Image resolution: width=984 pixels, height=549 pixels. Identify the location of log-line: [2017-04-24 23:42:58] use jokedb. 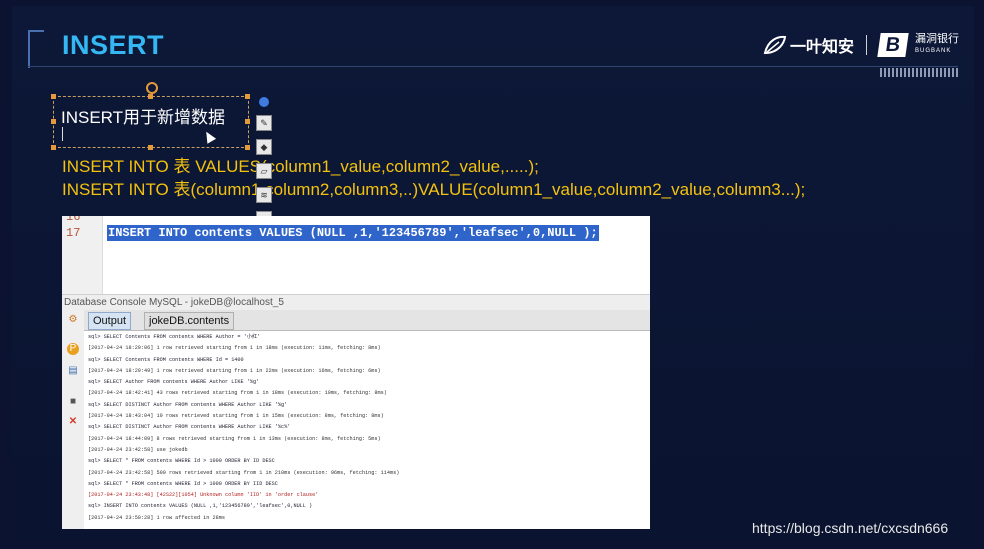
(138, 449).